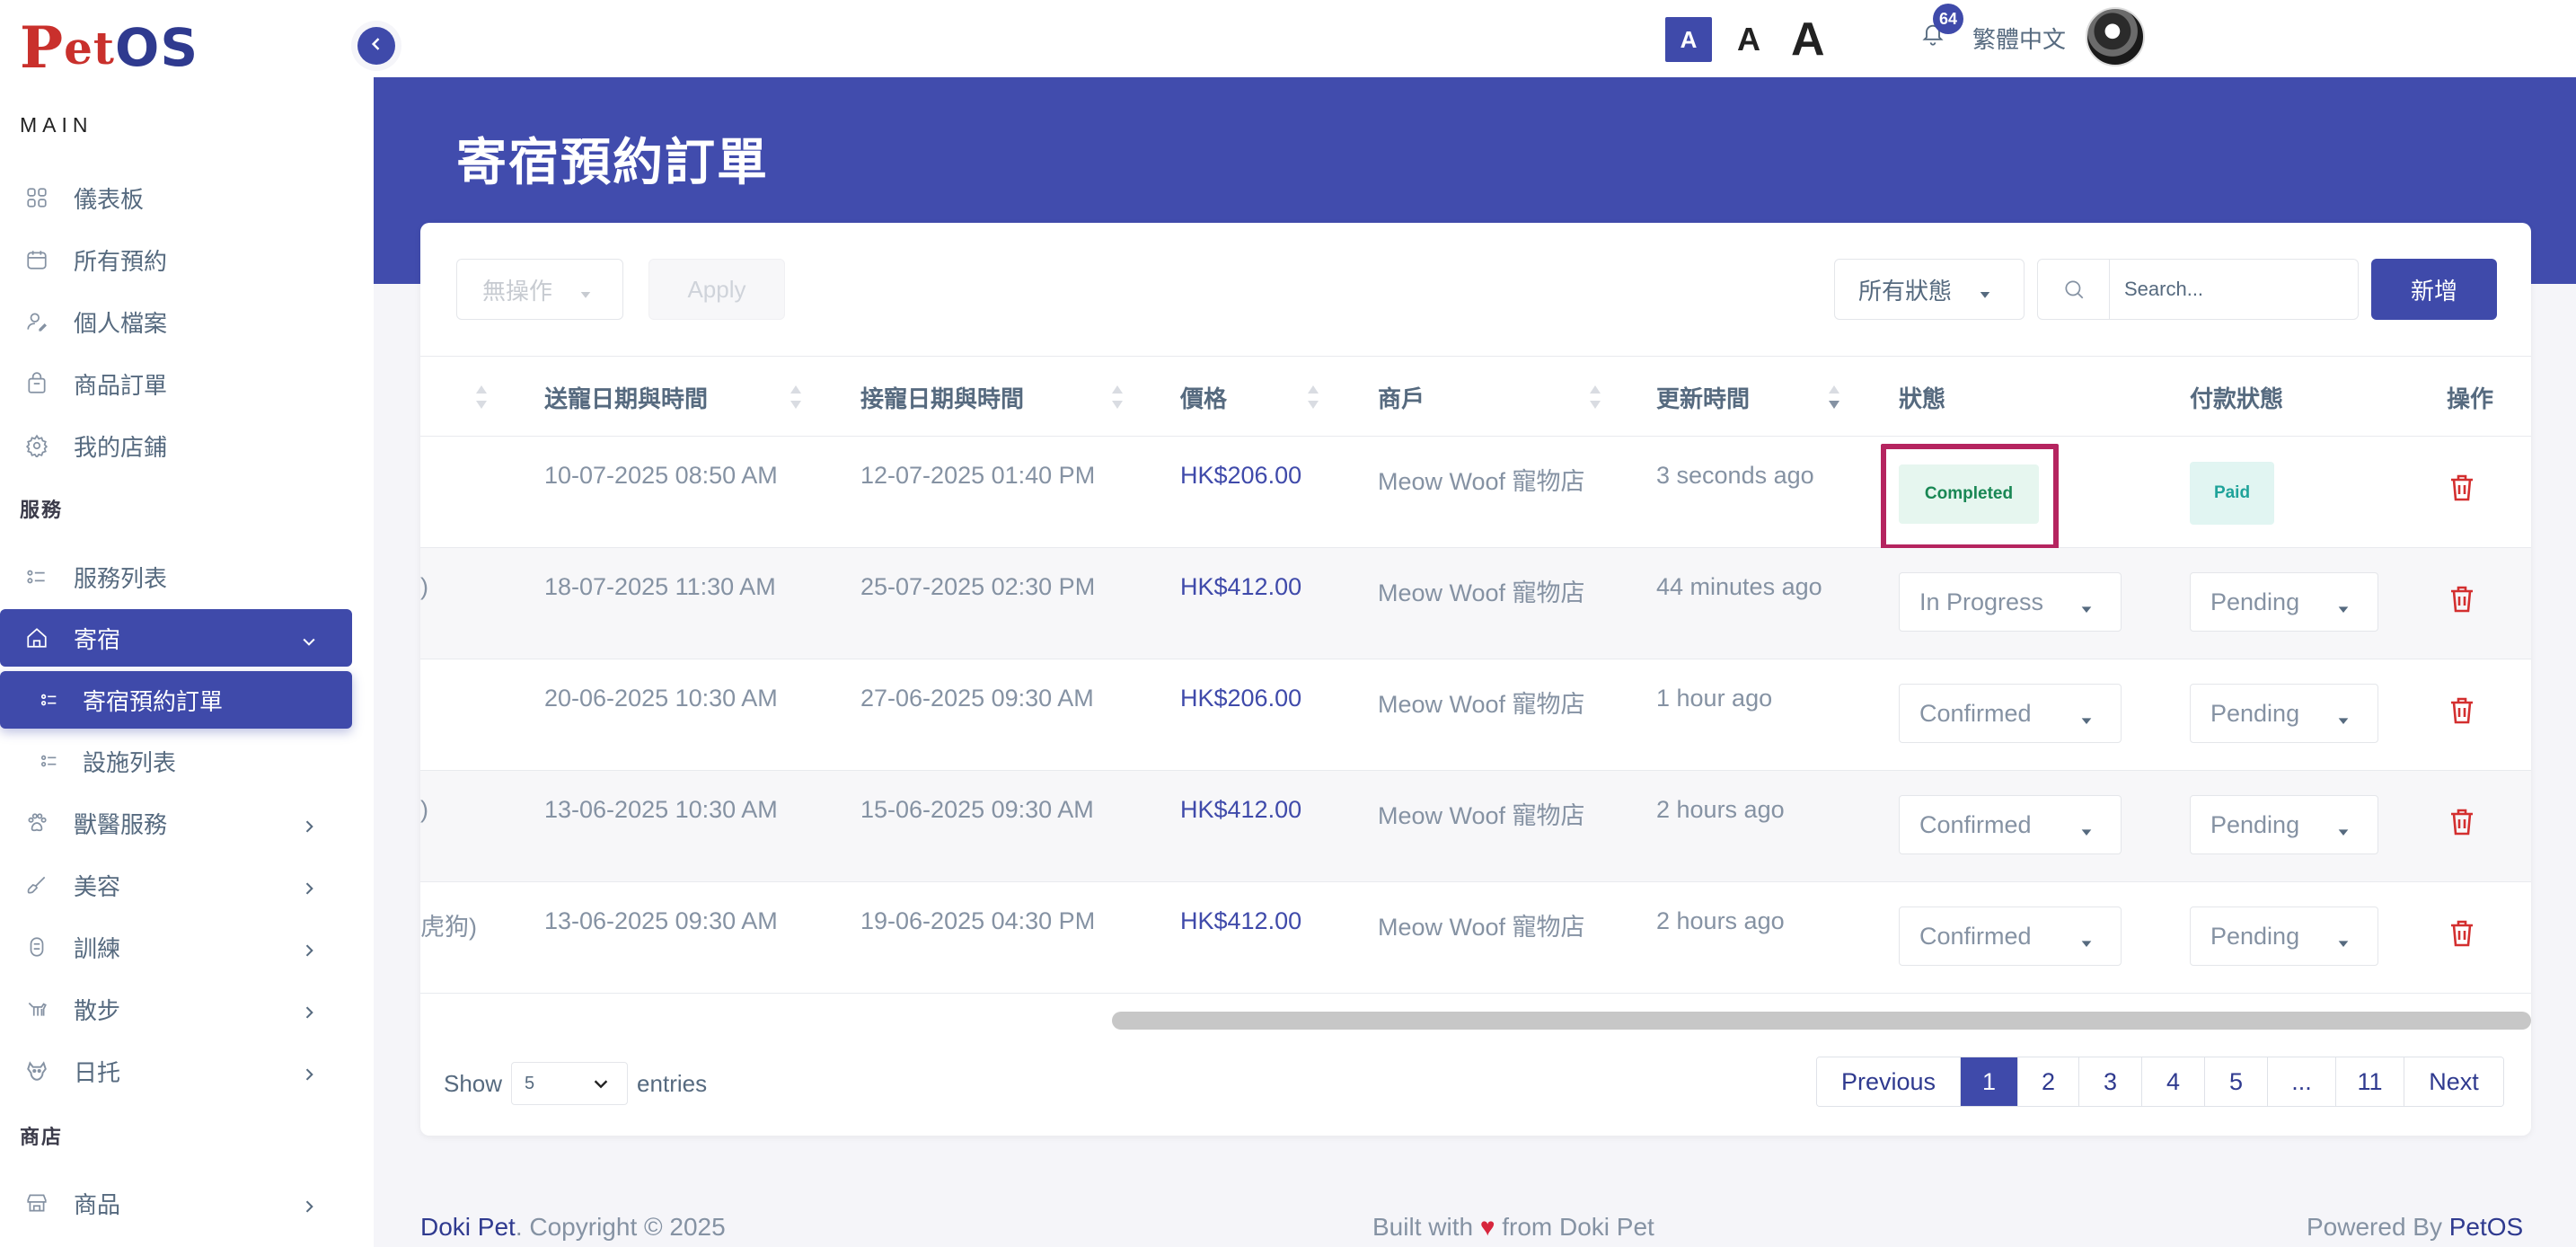  I want to click on pickup-cell: 12-07-2025 01:40 PM, so click(978, 476).